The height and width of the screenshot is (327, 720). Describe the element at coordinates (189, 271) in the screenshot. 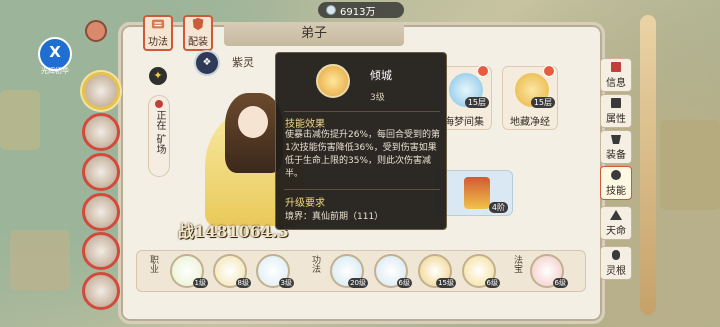

I see `equip-slot: 1级` at that location.